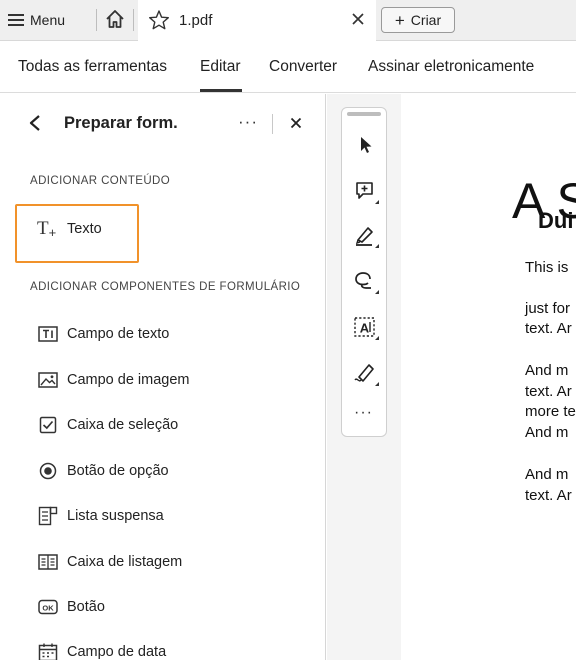 The image size is (576, 660). Describe the element at coordinates (196, 20) in the screenshot. I see `tab-title: 1.pdf` at that location.